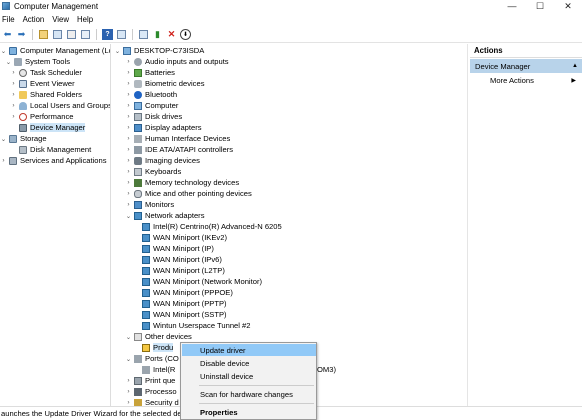  Describe the element at coordinates (143, 34) in the screenshot. I see `scan-hardware-icon` at that location.